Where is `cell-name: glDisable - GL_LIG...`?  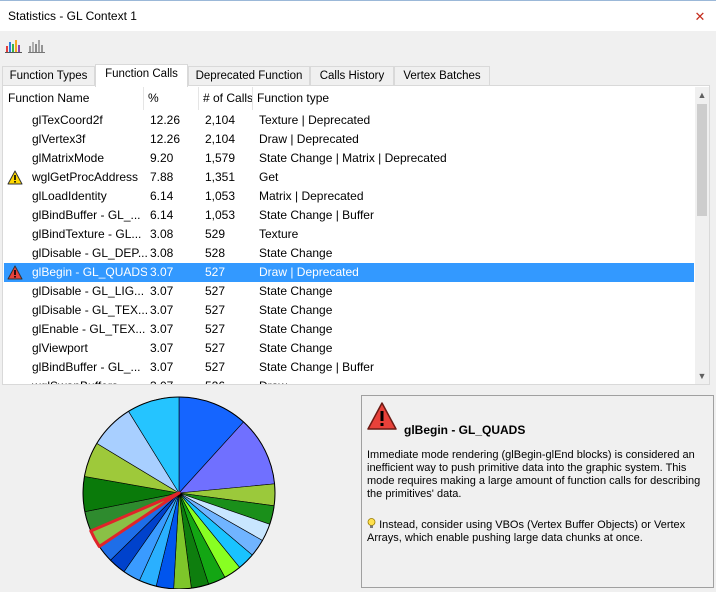 cell-name: glDisable - GL_LIG... is located at coordinates (88, 291).